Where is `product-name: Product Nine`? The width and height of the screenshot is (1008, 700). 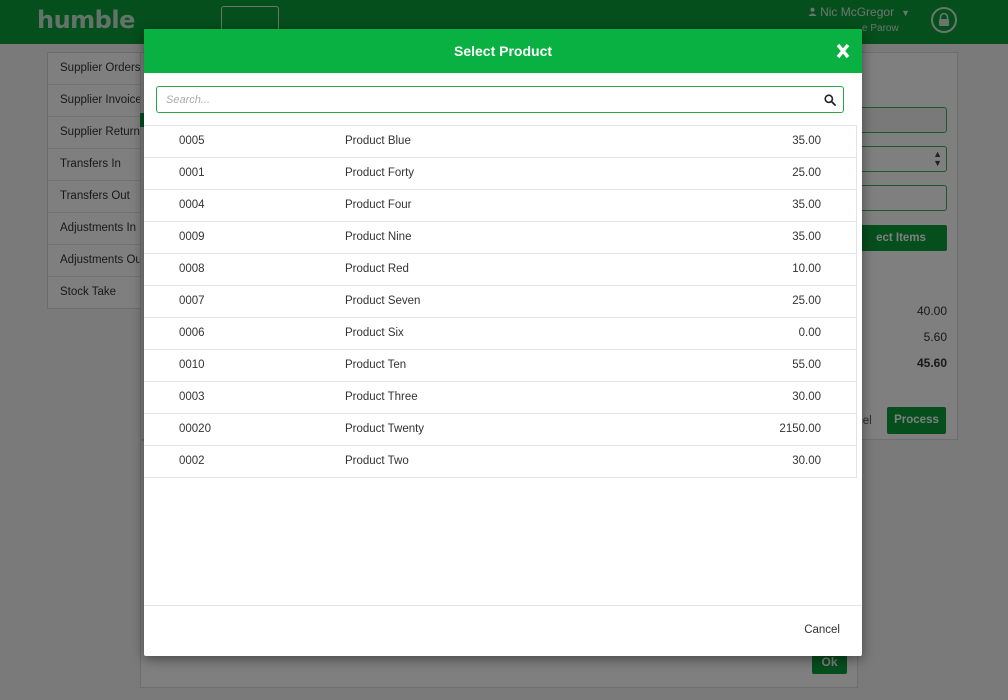 product-name: Product Nine is located at coordinates (378, 237).